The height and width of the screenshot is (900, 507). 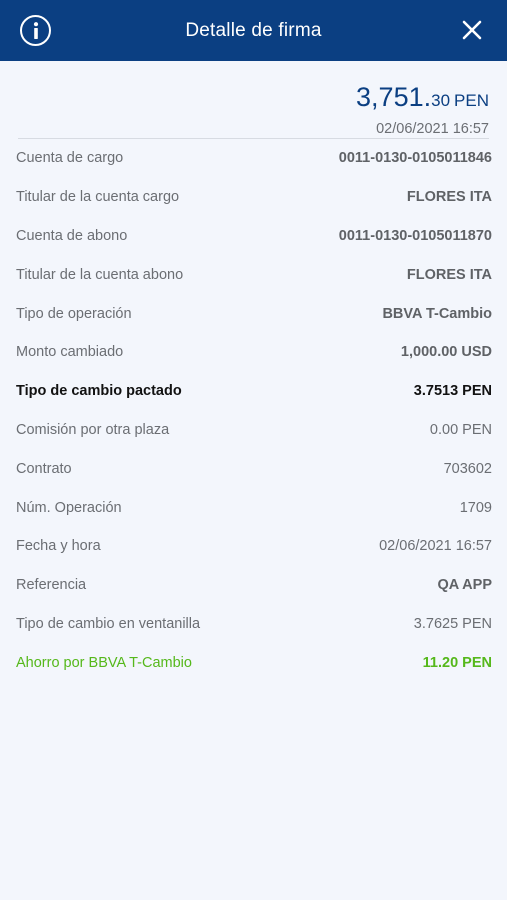 I want to click on detail-label: Núm. Operación, so click(x=69, y=507).